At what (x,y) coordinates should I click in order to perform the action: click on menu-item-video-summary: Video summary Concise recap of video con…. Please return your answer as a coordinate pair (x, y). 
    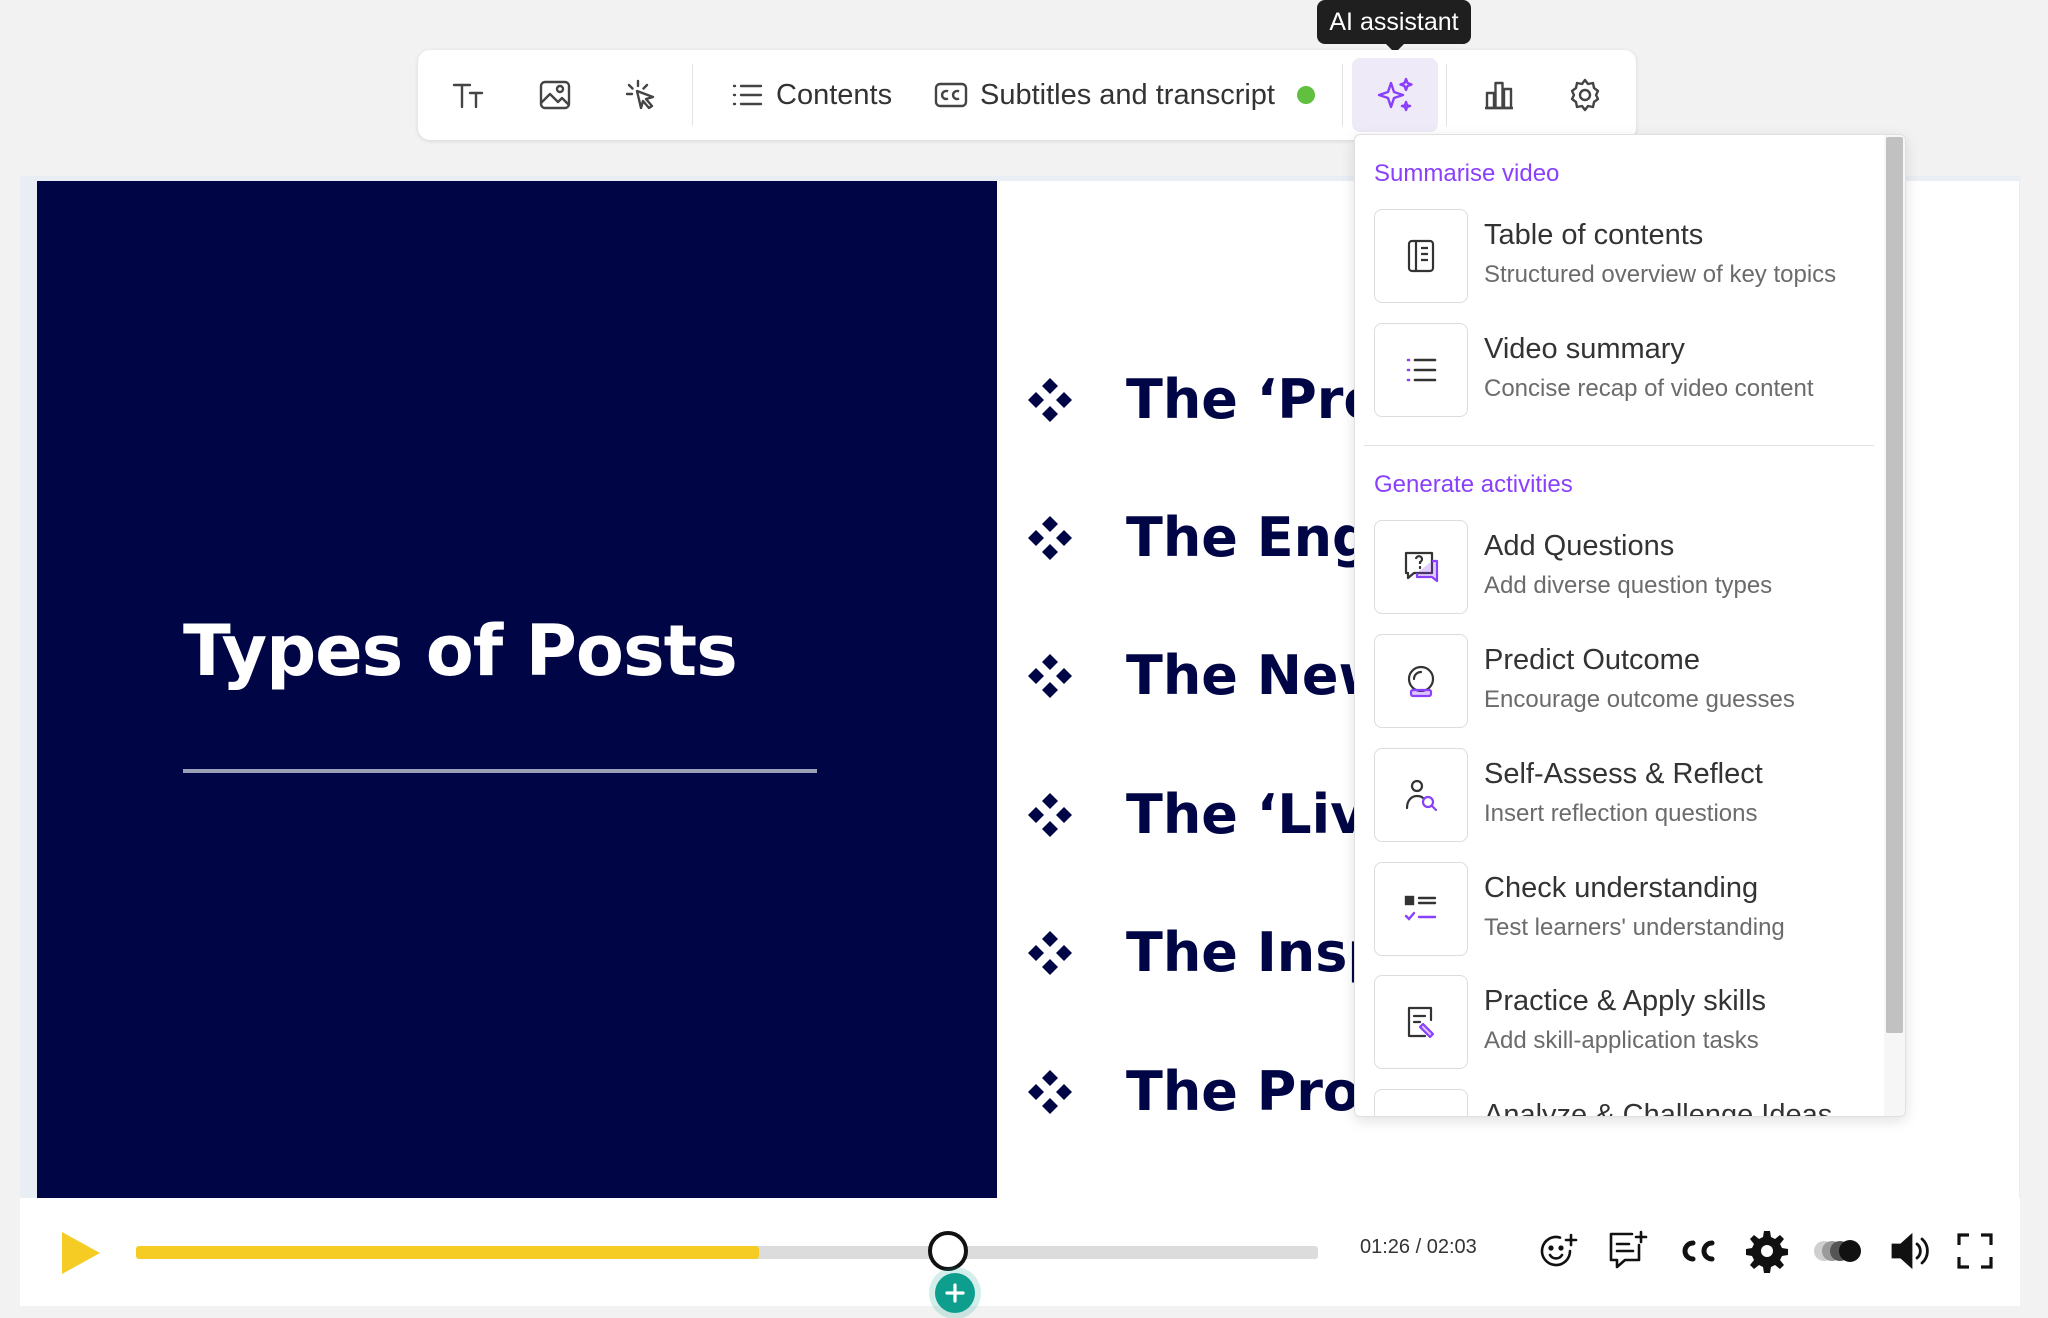
    Looking at the image, I should click on (1624, 371).